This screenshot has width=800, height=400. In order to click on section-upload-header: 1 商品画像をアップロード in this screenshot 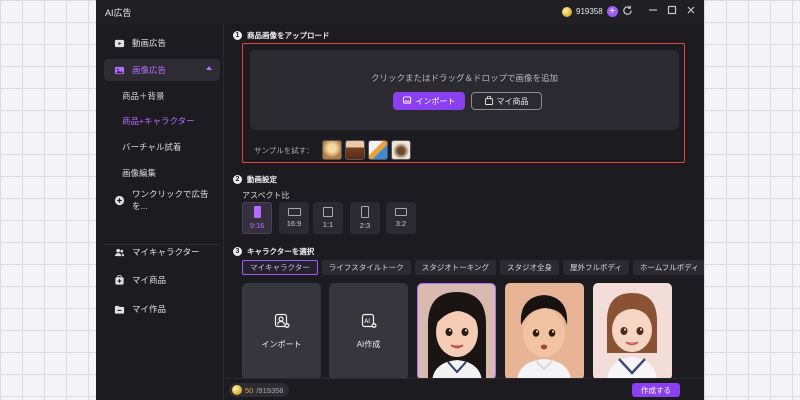, I will do `click(281, 35)`.